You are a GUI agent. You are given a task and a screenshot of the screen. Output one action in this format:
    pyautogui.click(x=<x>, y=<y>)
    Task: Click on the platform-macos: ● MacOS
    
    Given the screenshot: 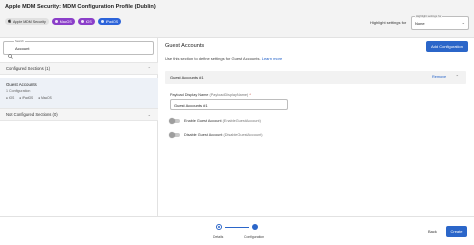 What is the action you would take?
    pyautogui.click(x=45, y=98)
    